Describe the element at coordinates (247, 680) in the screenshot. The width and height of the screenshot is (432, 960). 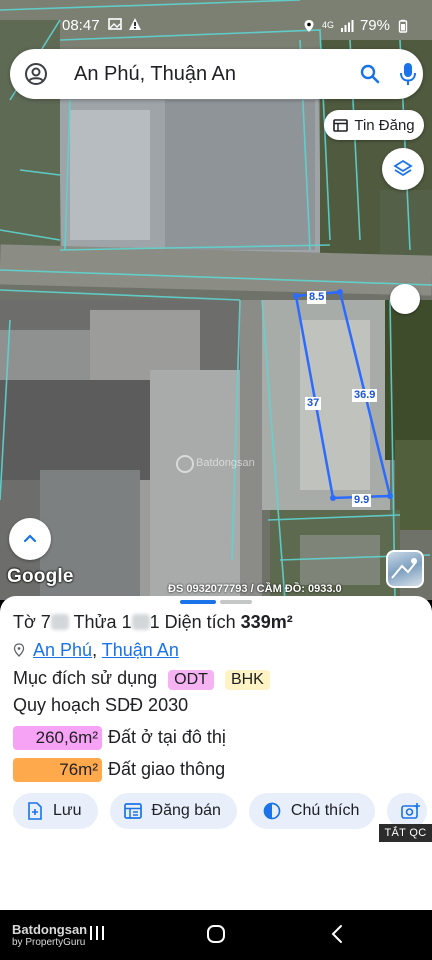
I see `tag-bhk: BHK` at that location.